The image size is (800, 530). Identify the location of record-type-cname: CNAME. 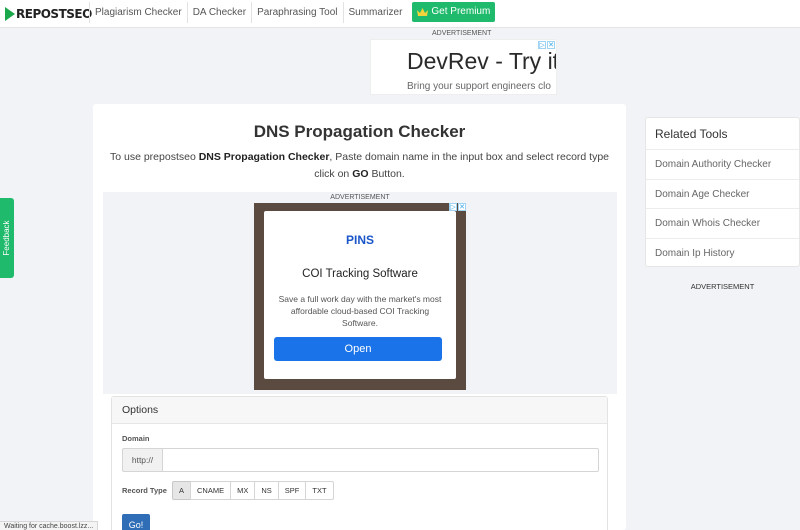
(211, 490).